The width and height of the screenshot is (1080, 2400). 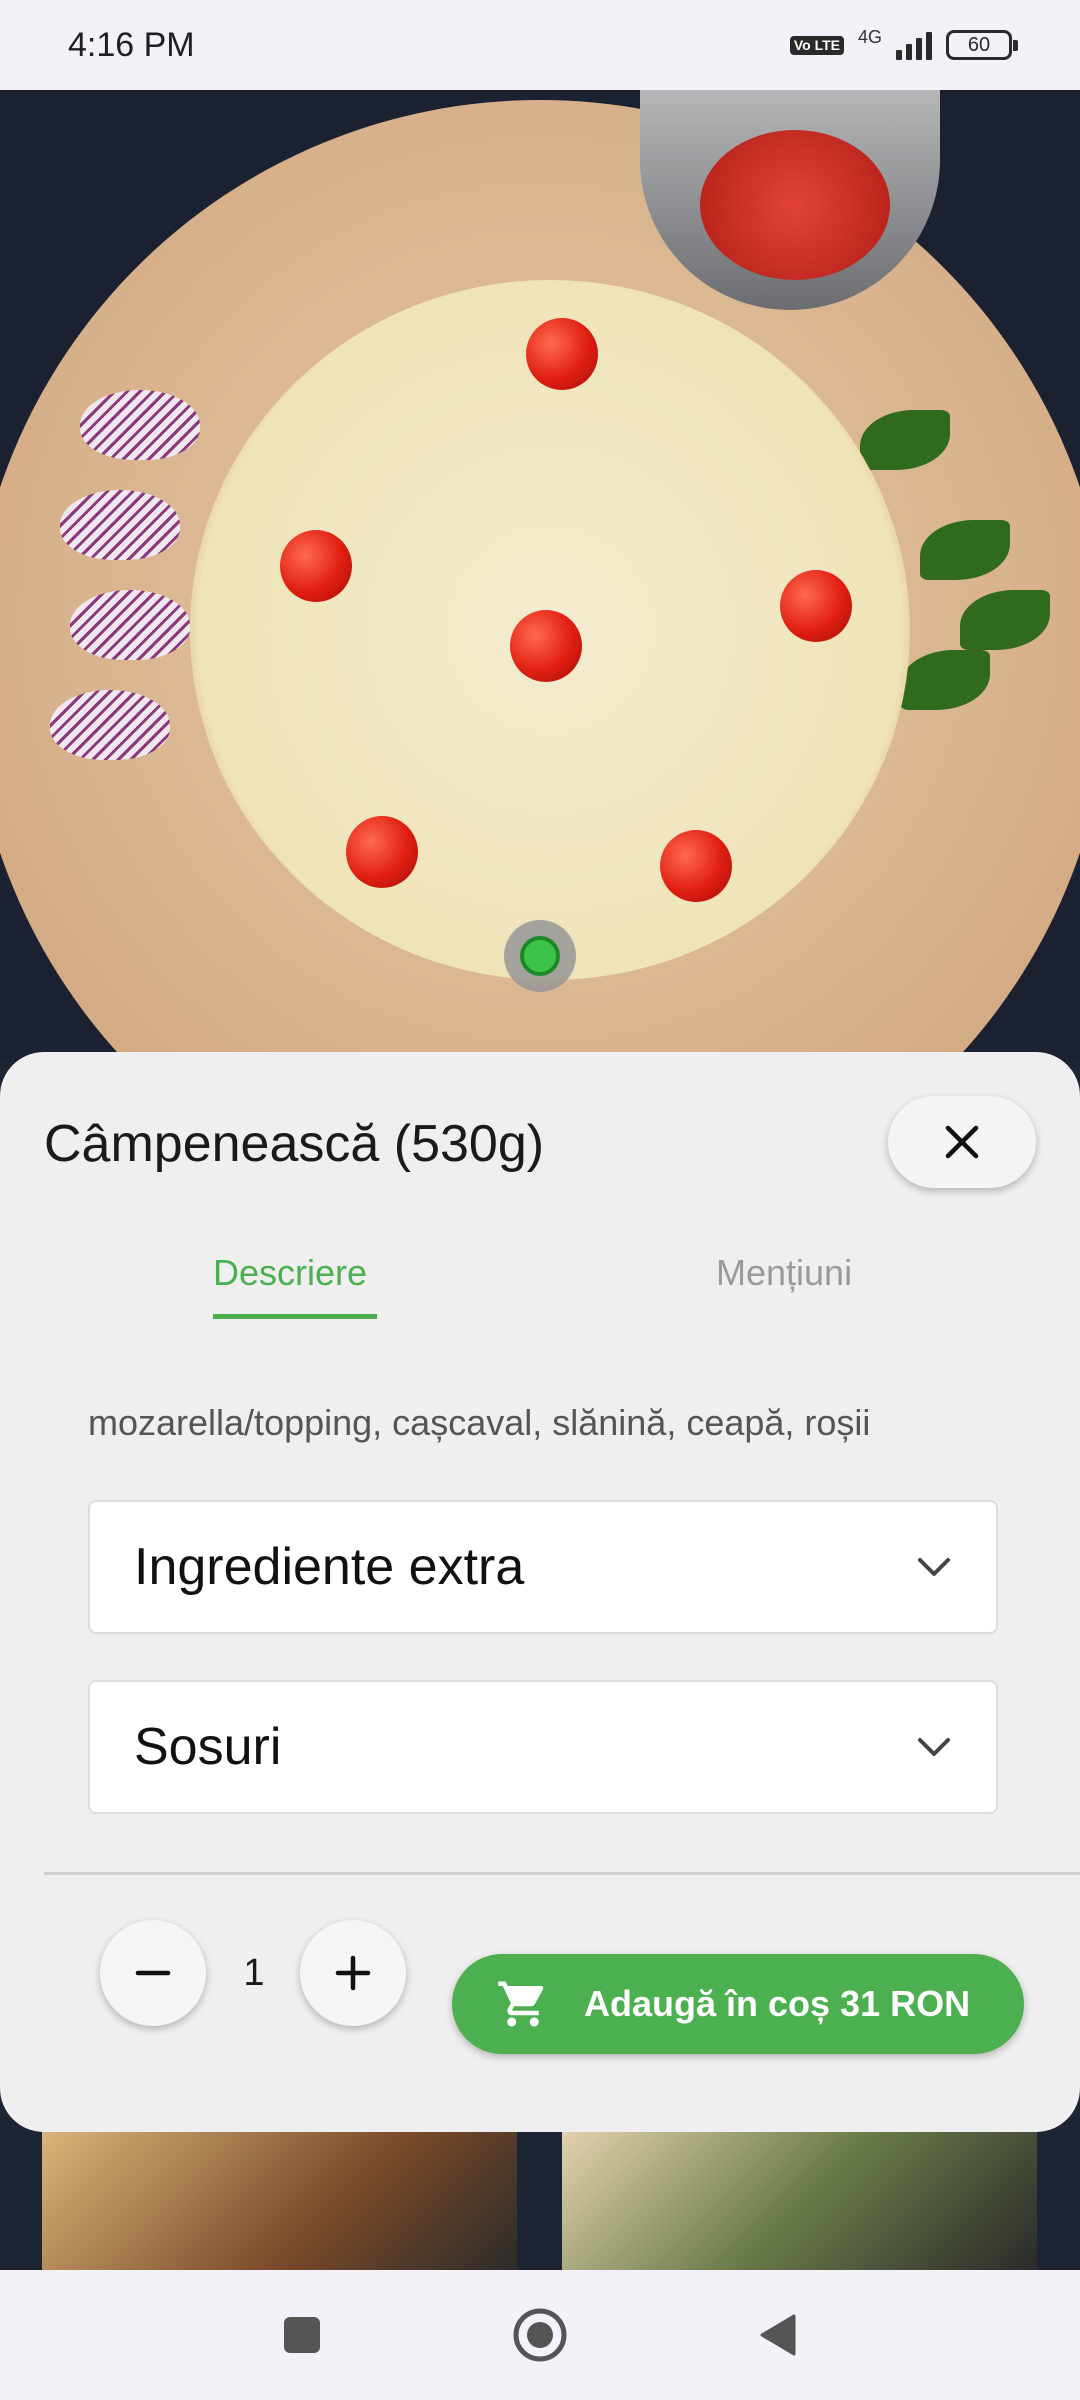 What do you see at coordinates (295, 1316) in the screenshot?
I see `tab-indicator` at bounding box center [295, 1316].